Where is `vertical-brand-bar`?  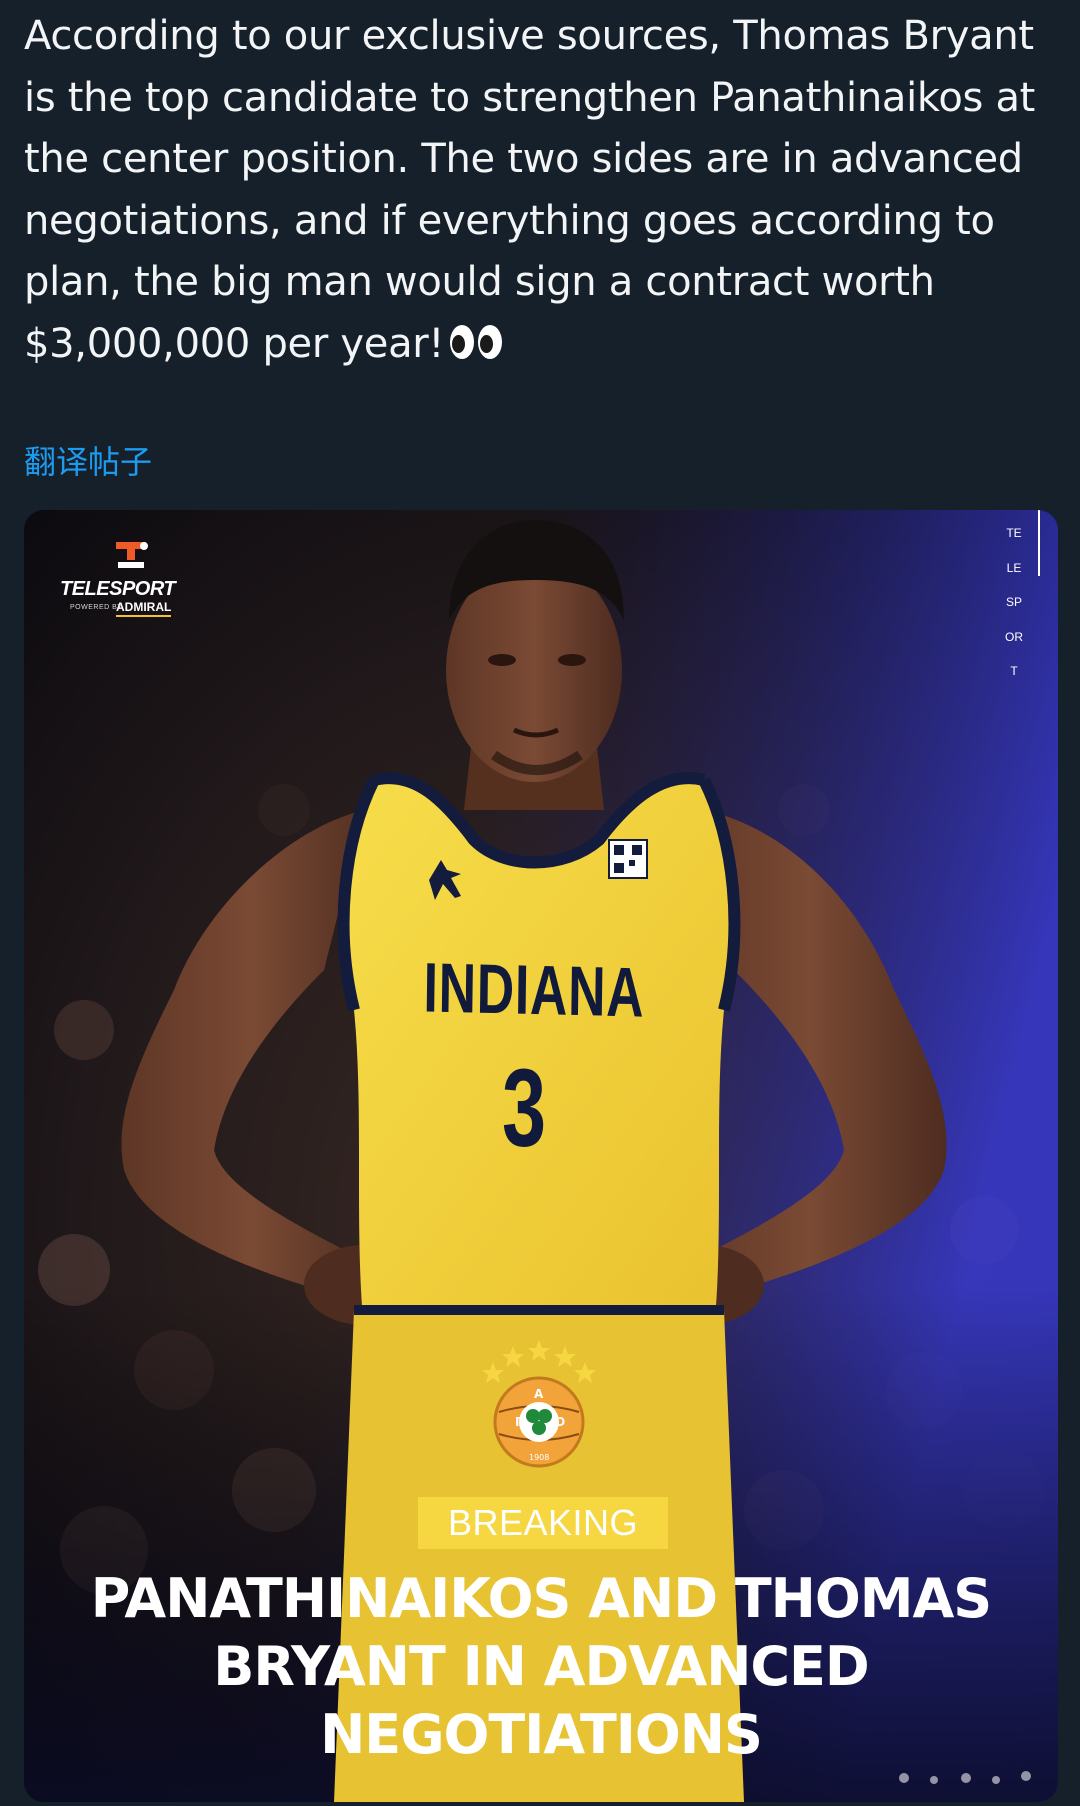
vertical-brand-bar is located at coordinates (1039, 543).